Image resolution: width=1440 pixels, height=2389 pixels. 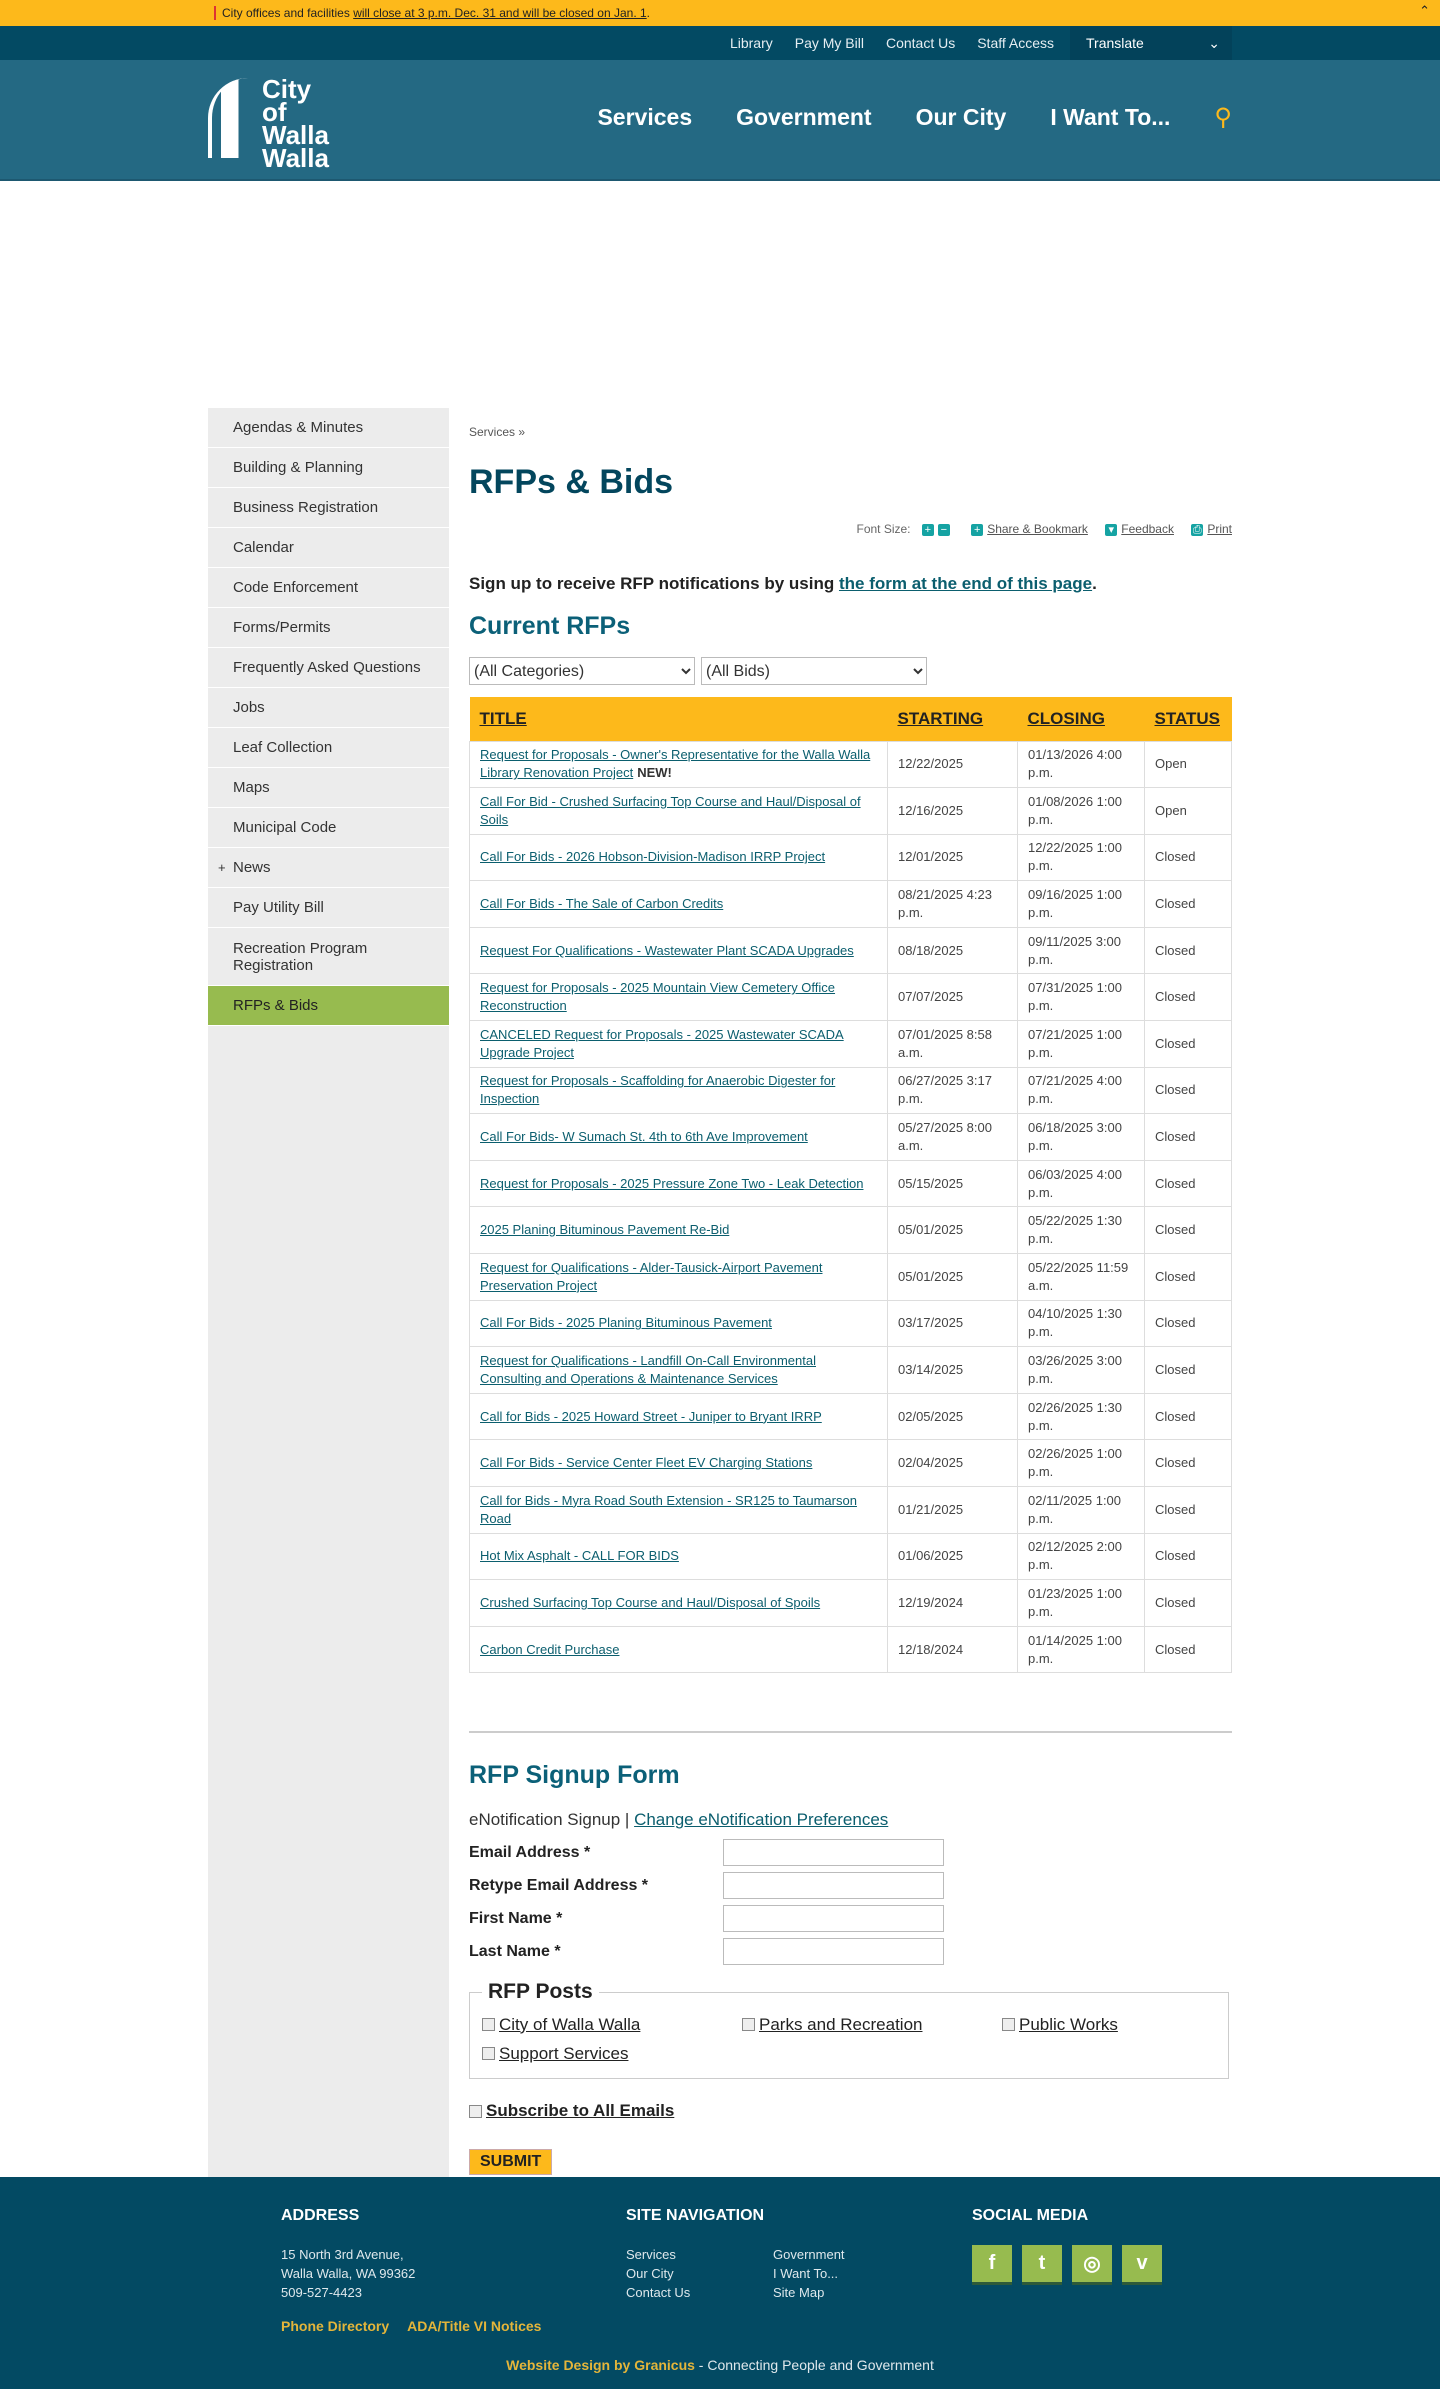 What do you see at coordinates (840, 2025) in the screenshot?
I see `post-parks-link: Parks and Recreation` at bounding box center [840, 2025].